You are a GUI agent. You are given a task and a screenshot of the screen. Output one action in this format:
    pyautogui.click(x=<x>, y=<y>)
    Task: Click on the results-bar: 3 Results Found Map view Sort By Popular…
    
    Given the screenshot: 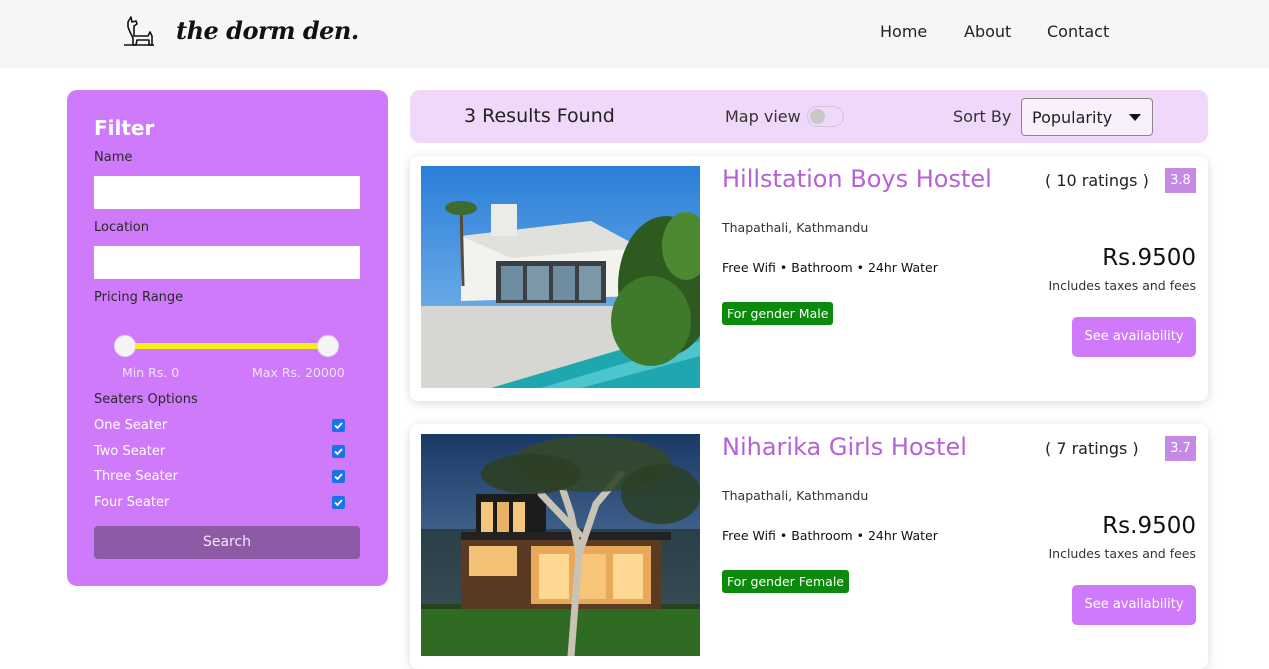 What is the action you would take?
    pyautogui.click(x=809, y=116)
    